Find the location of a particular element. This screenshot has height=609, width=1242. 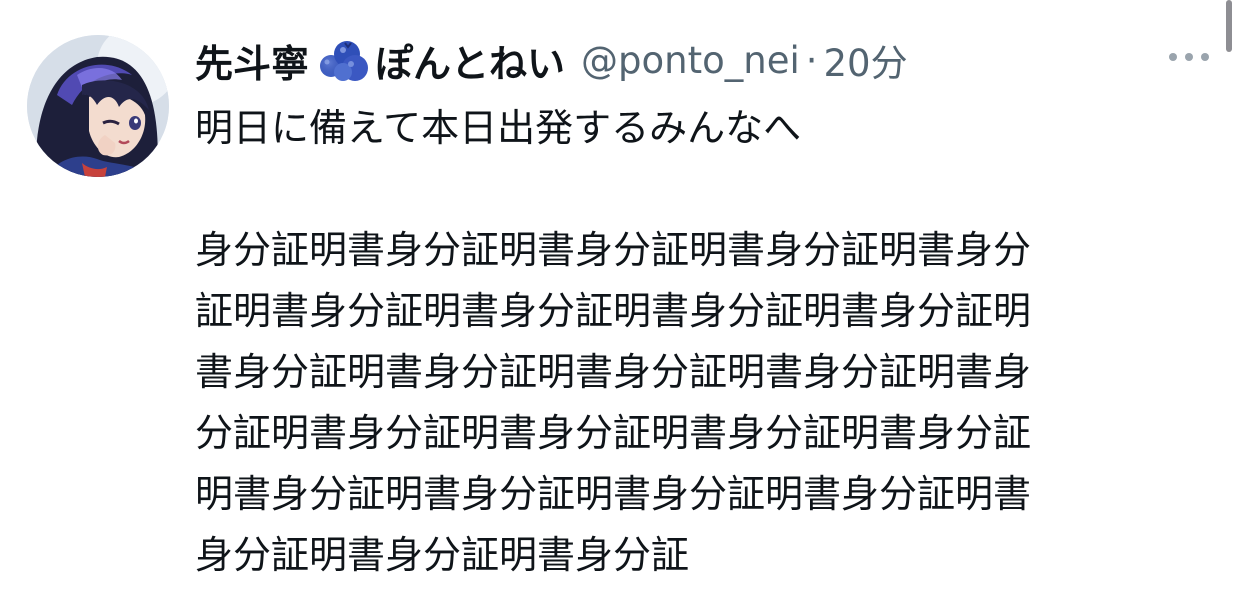

anime-avatar-image is located at coordinates (98, 106).